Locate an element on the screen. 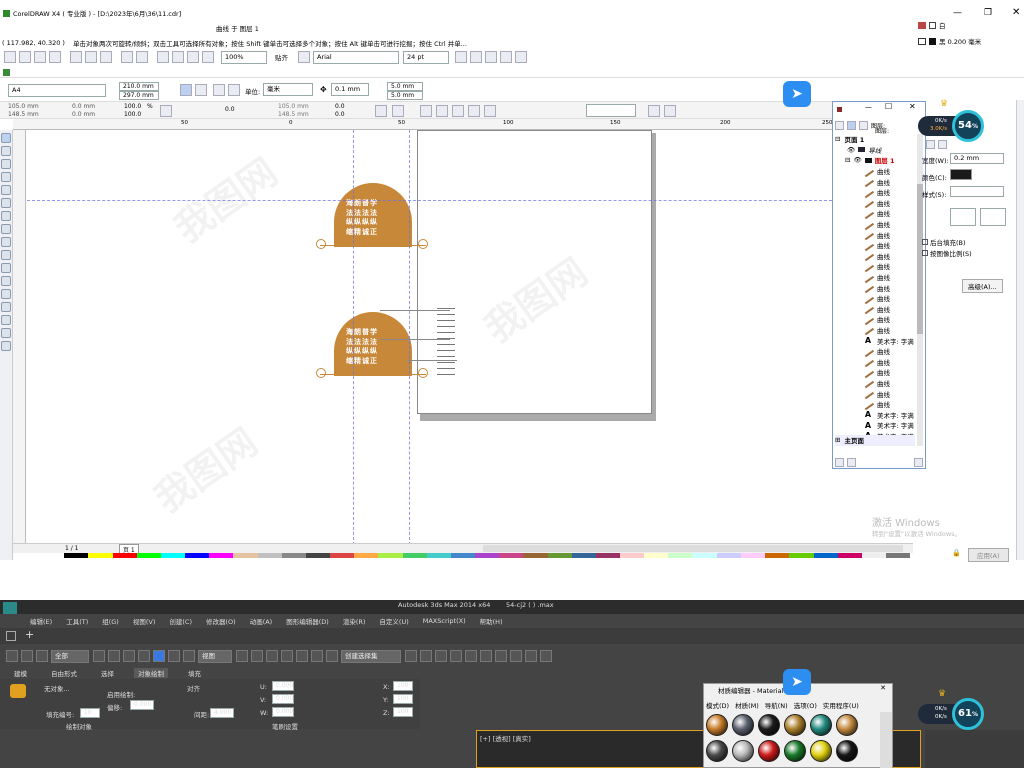 The image size is (1024, 768). angle-snap-icon is located at coordinates (302, 656).